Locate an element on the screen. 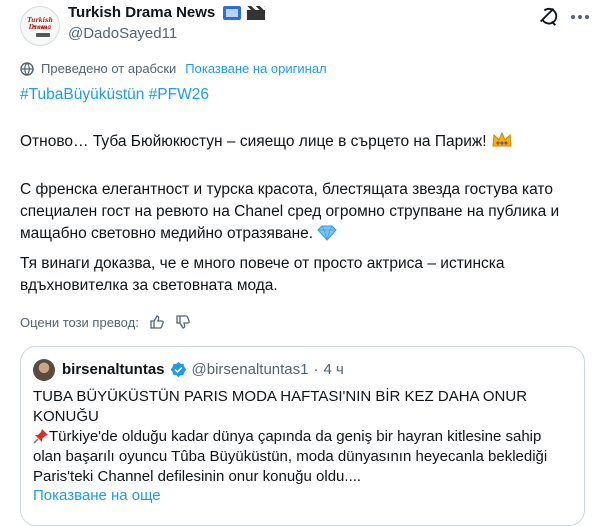 This screenshot has height=526, width=597. more-icon is located at coordinates (580, 17).